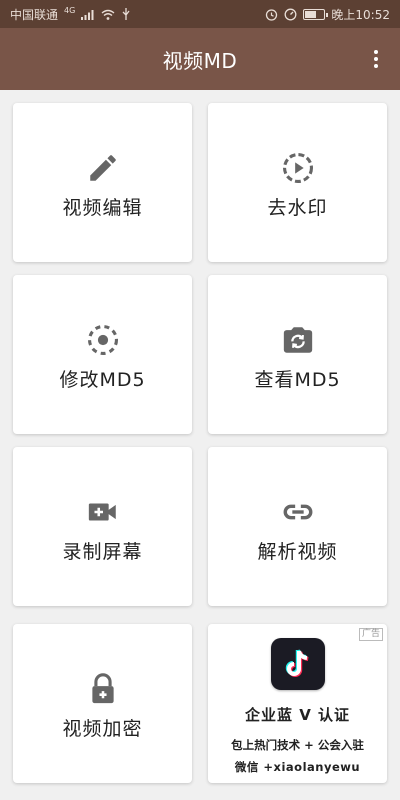 The image size is (400, 800). What do you see at coordinates (376, 52) in the screenshot?
I see `more-vert-icon` at bounding box center [376, 52].